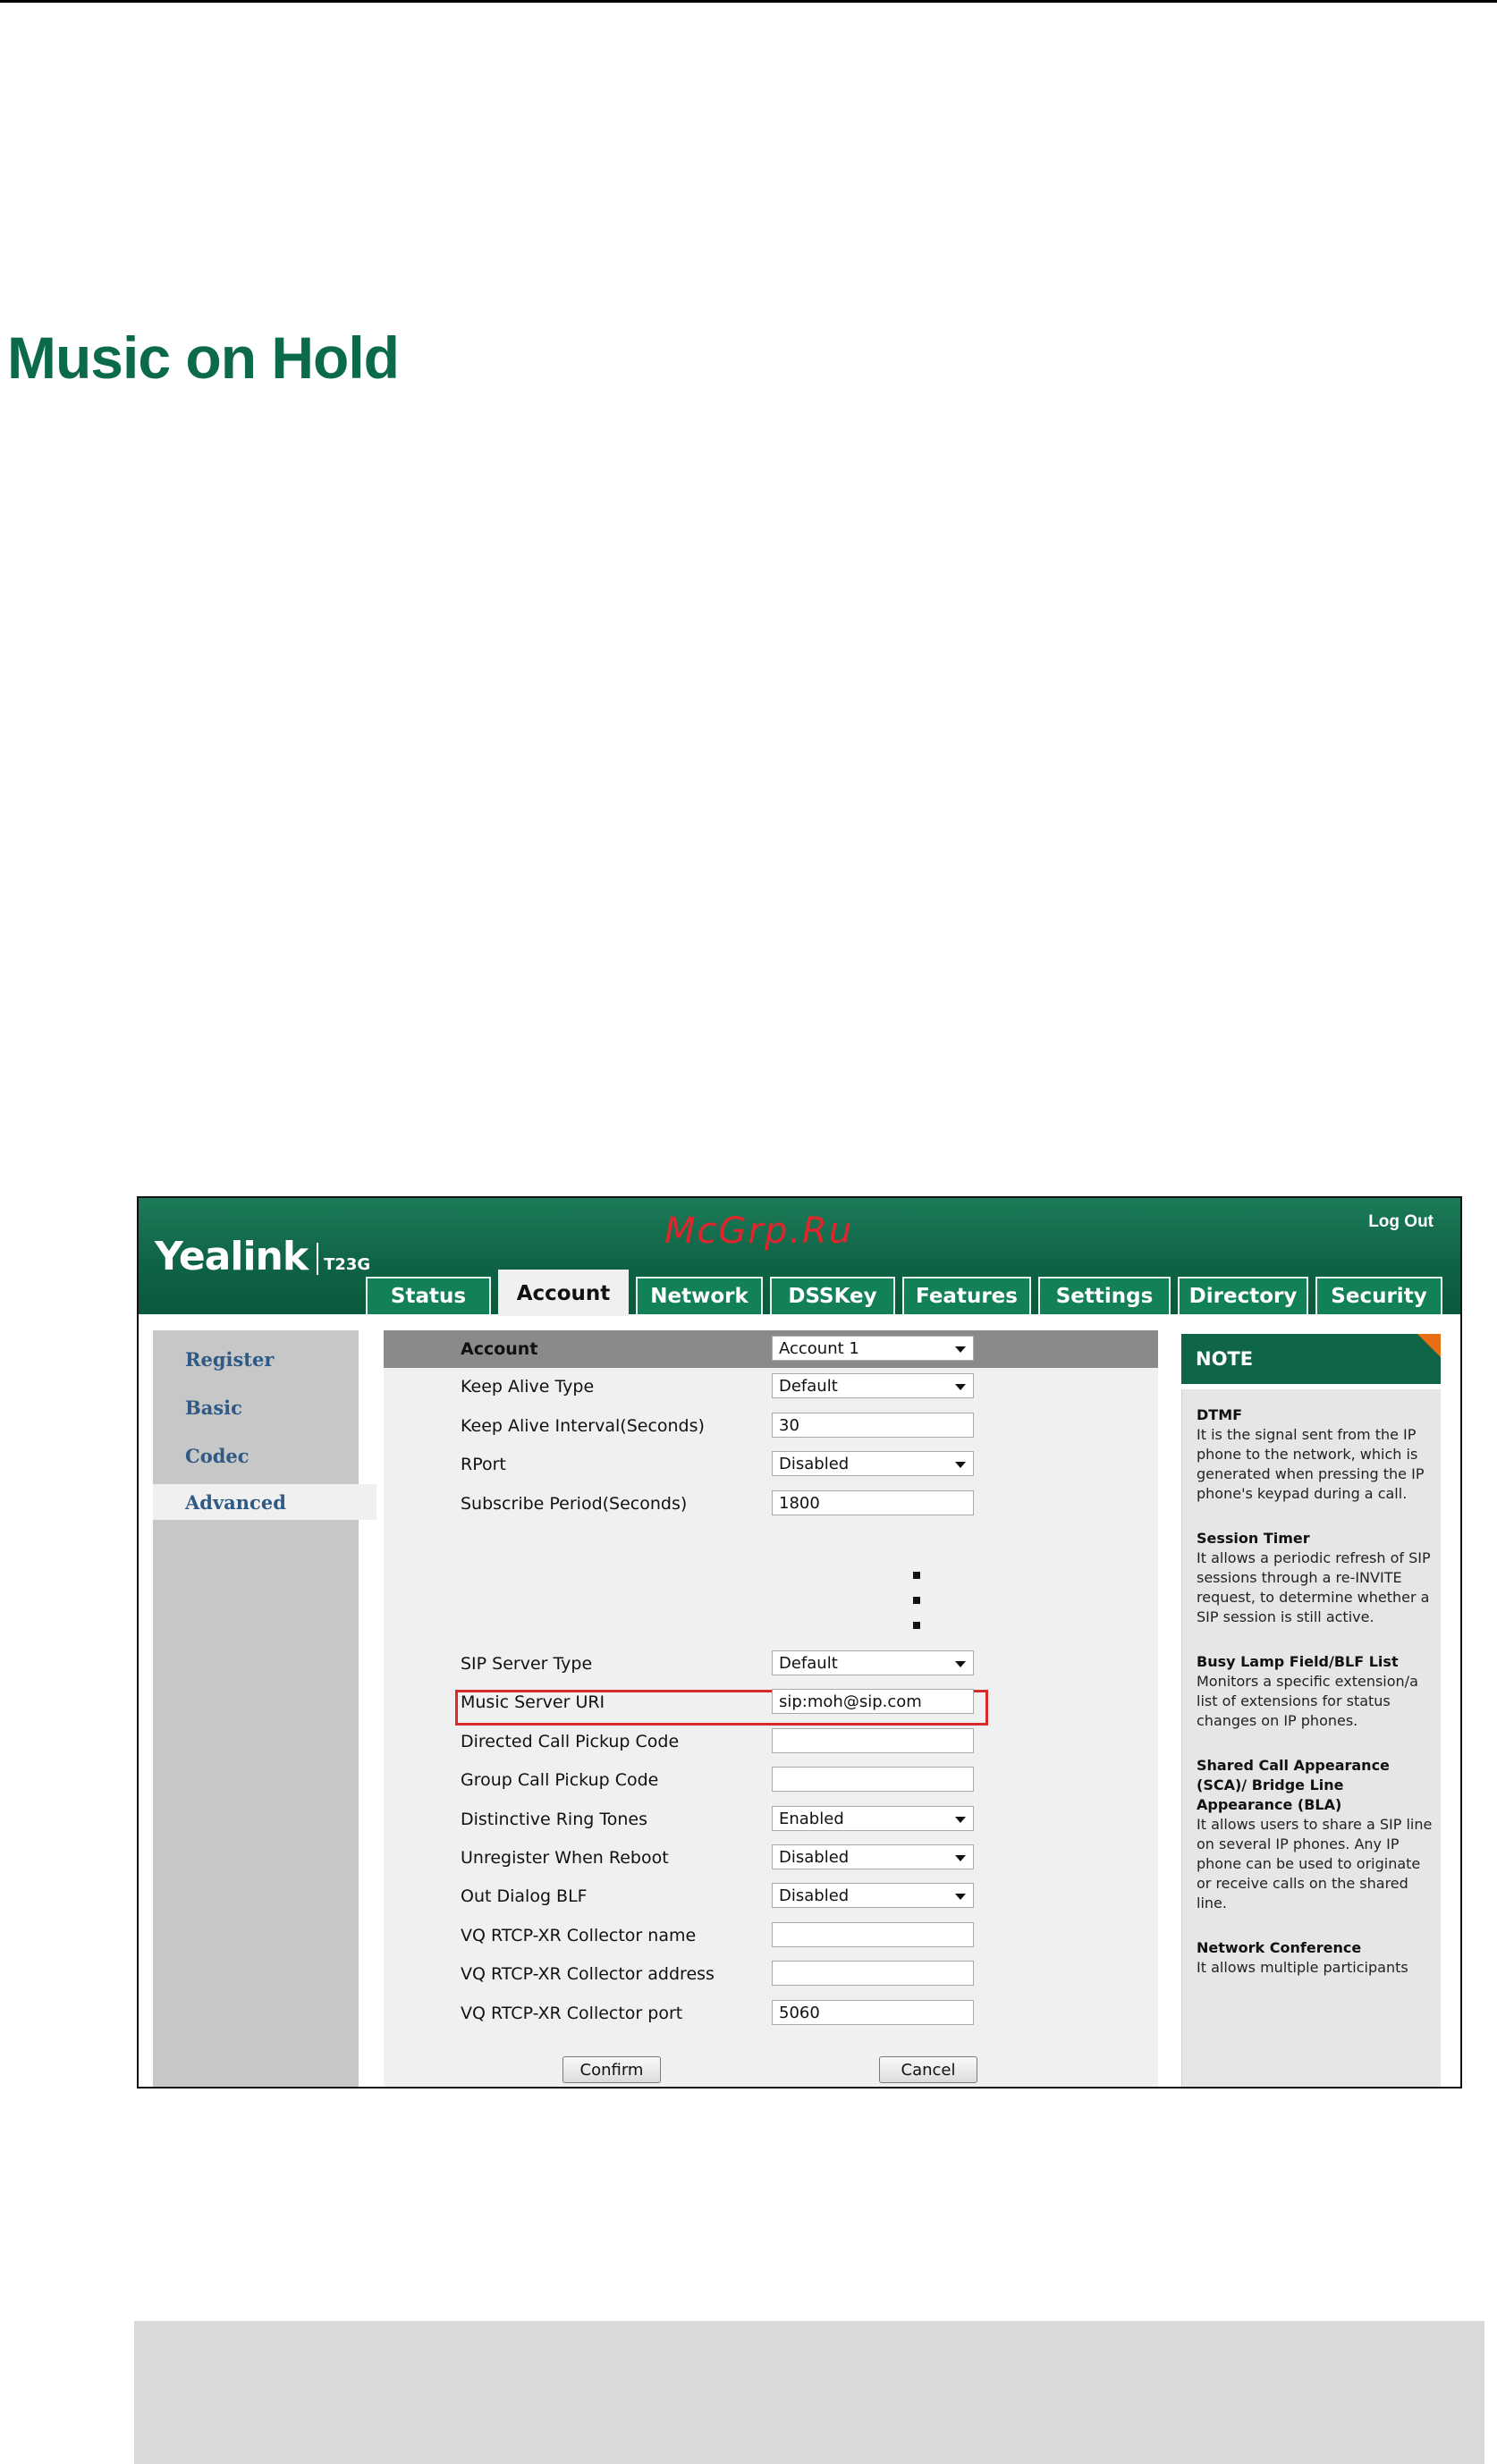 The width and height of the screenshot is (1497, 2464). I want to click on note-item-heading: Session Timer, so click(1253, 1538).